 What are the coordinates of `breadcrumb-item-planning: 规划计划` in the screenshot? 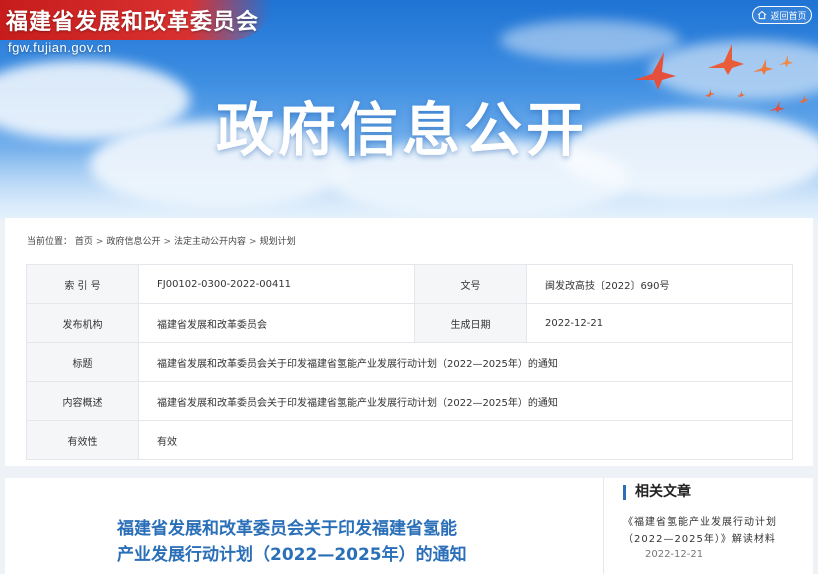 It's located at (278, 242).